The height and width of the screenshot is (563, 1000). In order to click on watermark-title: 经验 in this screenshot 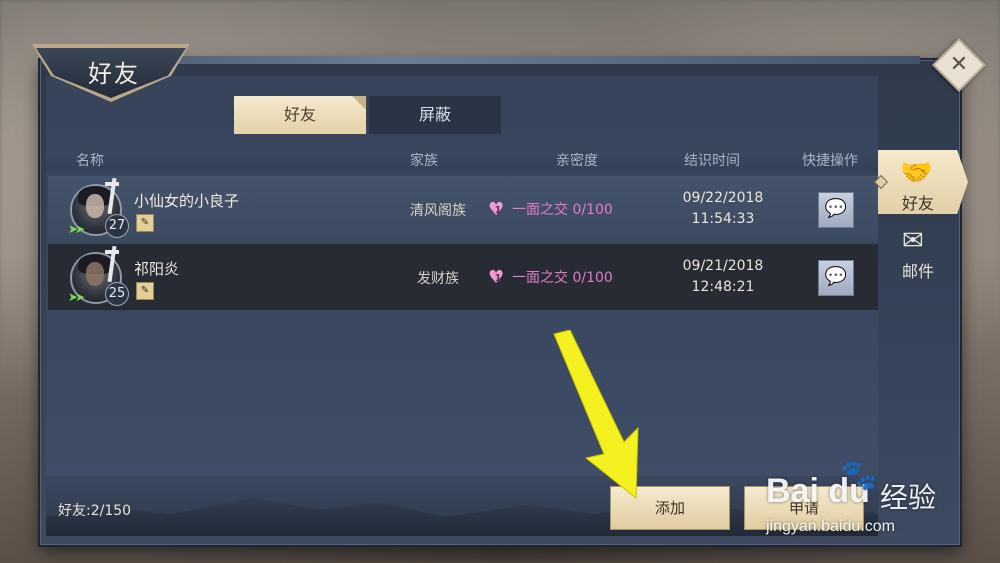, I will do `click(908, 497)`.